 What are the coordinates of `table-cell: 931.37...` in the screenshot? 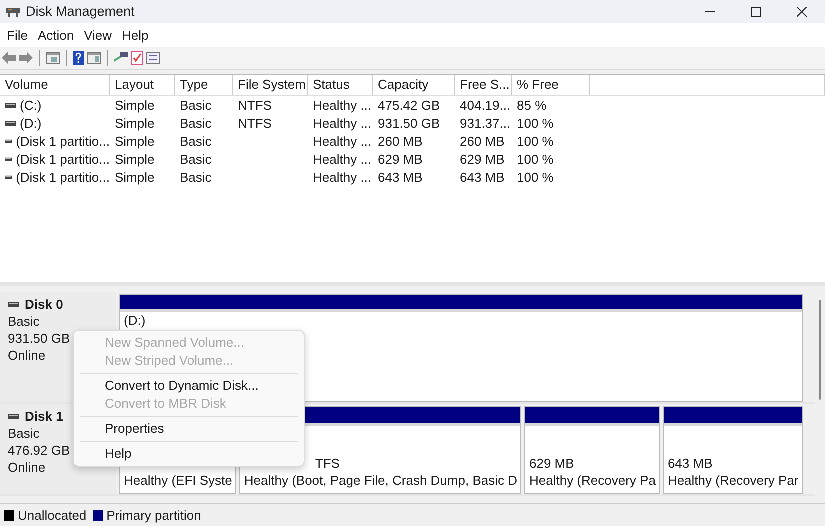 It's located at (485, 123).